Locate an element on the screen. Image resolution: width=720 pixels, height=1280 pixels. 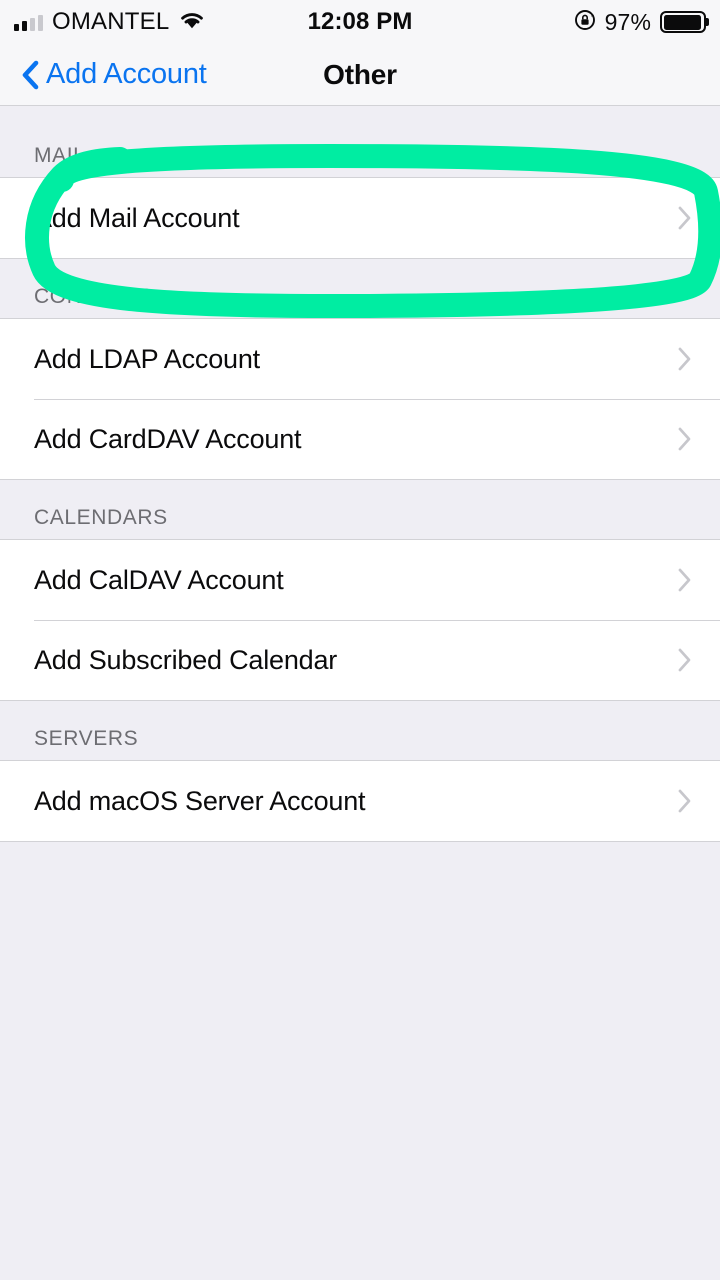
row-add-ldap-account: Add LDAP Account is located at coordinates (360, 359).